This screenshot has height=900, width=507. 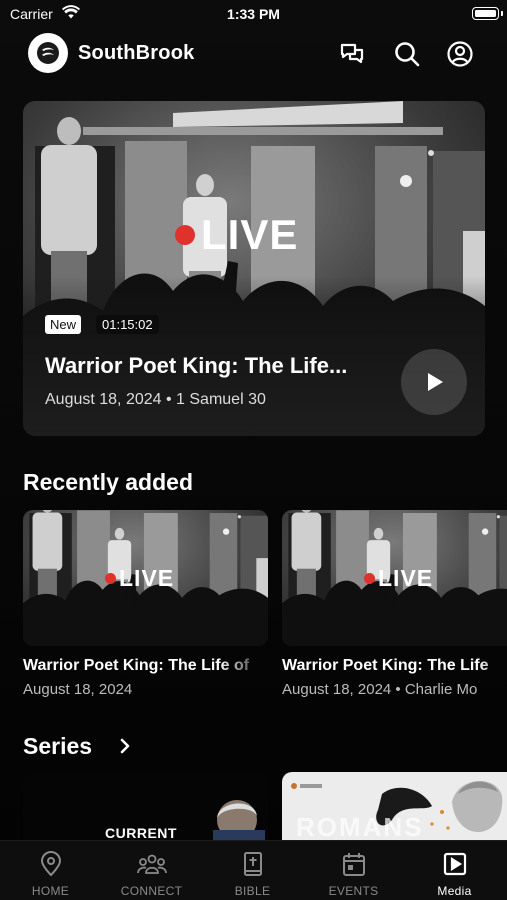 I want to click on search-icon, so click(x=407, y=54).